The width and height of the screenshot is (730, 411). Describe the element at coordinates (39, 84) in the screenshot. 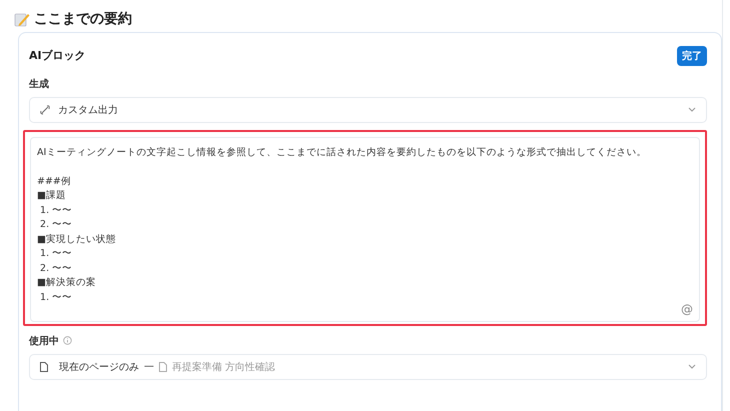

I see `field-label: 生成` at that location.